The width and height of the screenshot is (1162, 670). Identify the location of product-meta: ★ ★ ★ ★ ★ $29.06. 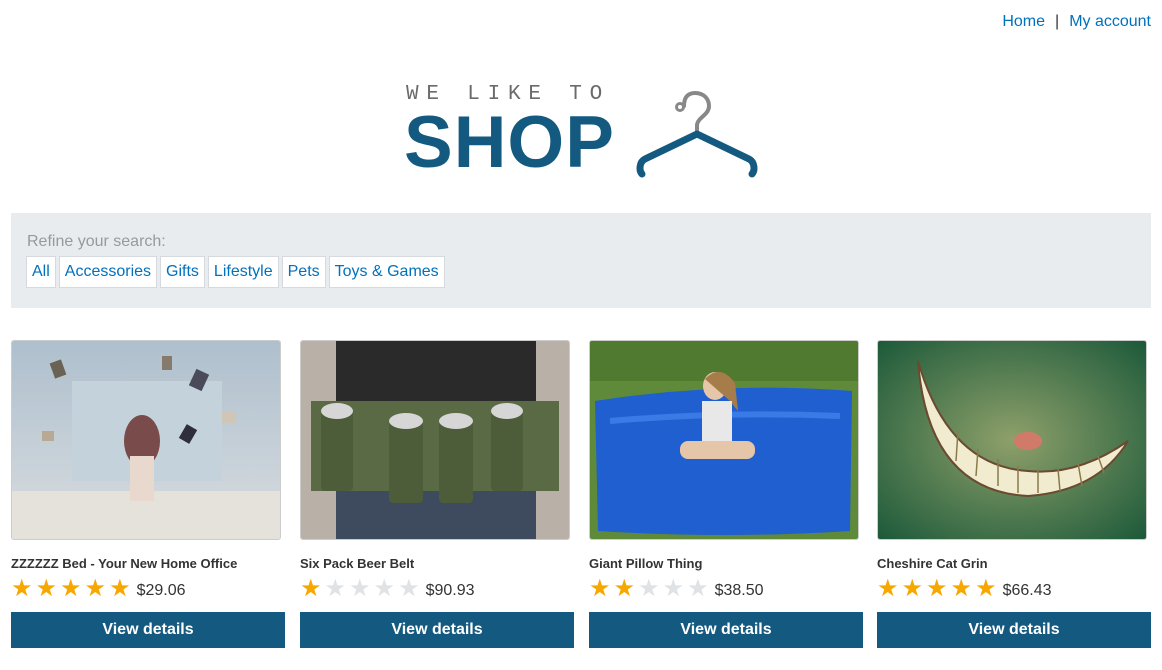
(148, 589).